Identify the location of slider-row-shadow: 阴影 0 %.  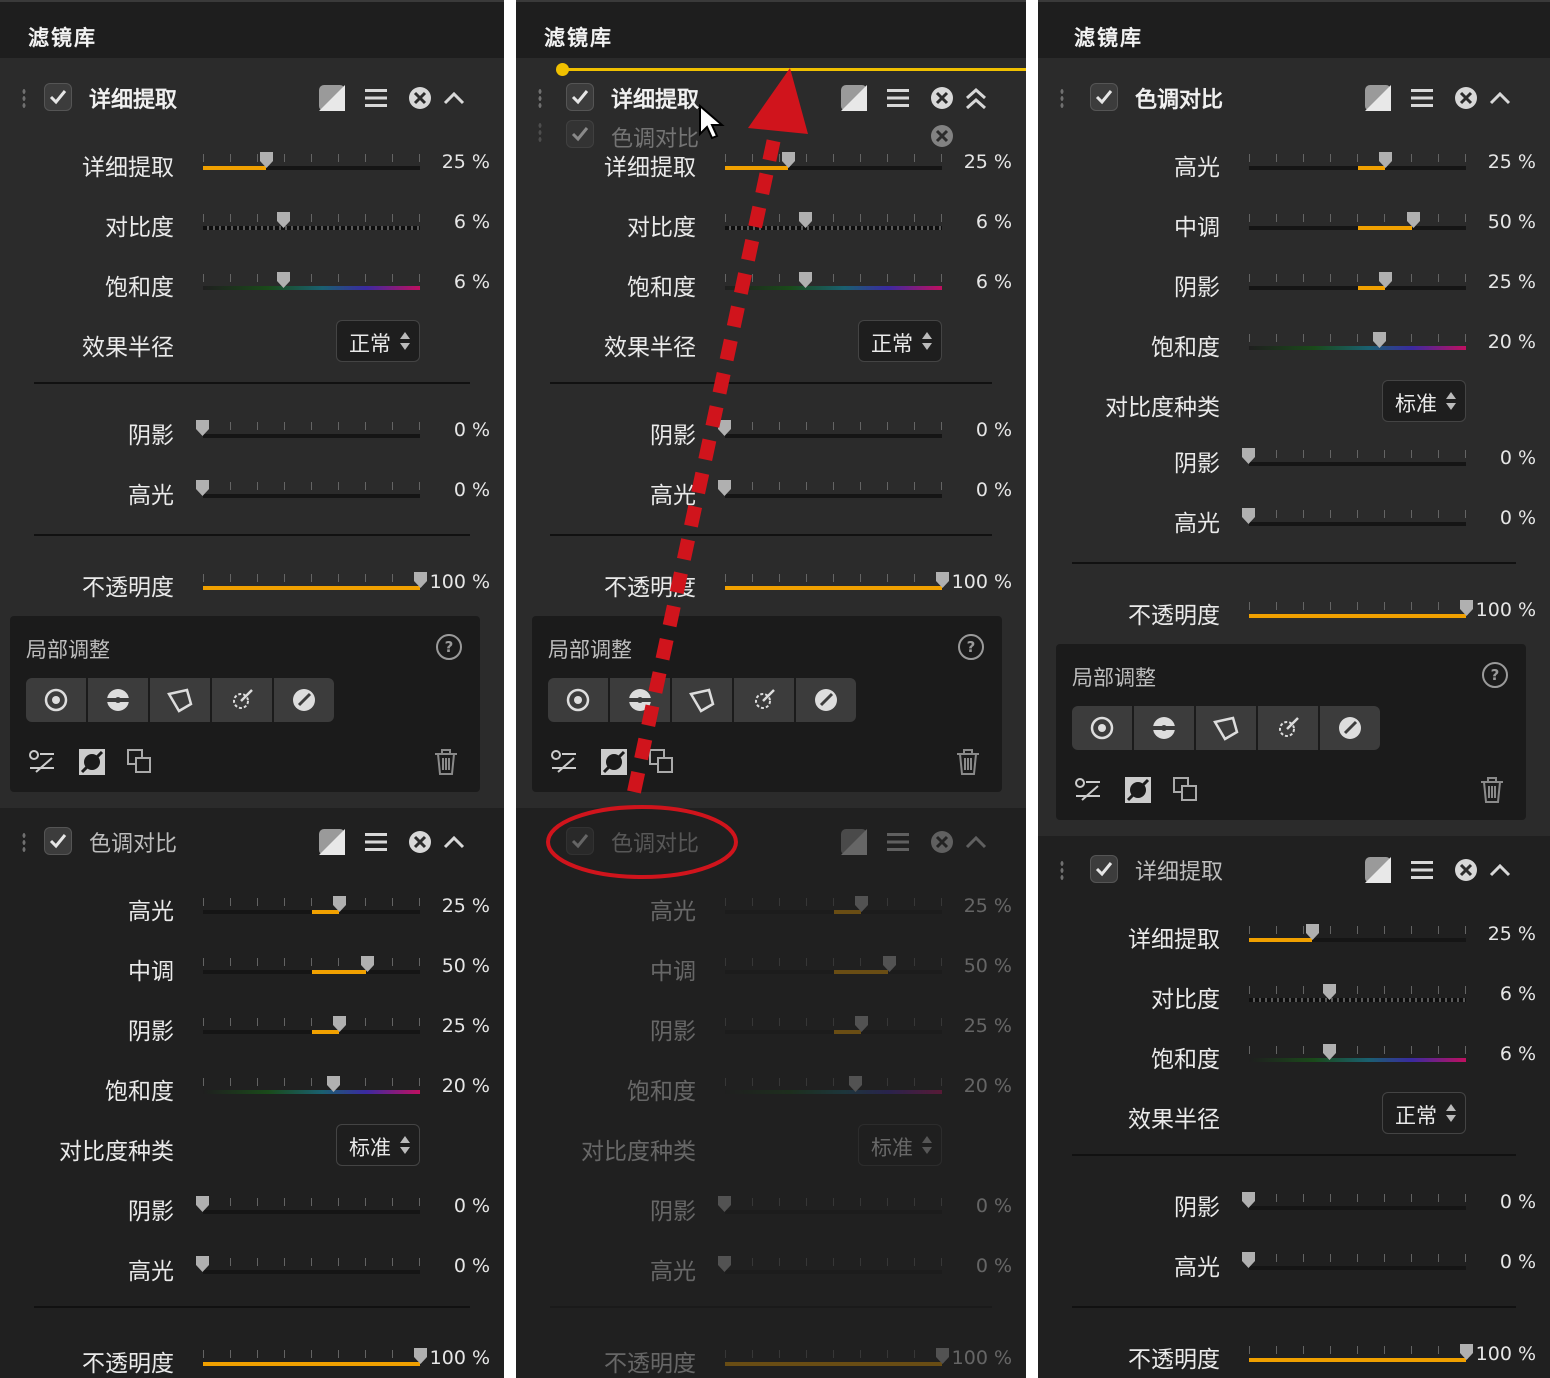
(1294, 1202).